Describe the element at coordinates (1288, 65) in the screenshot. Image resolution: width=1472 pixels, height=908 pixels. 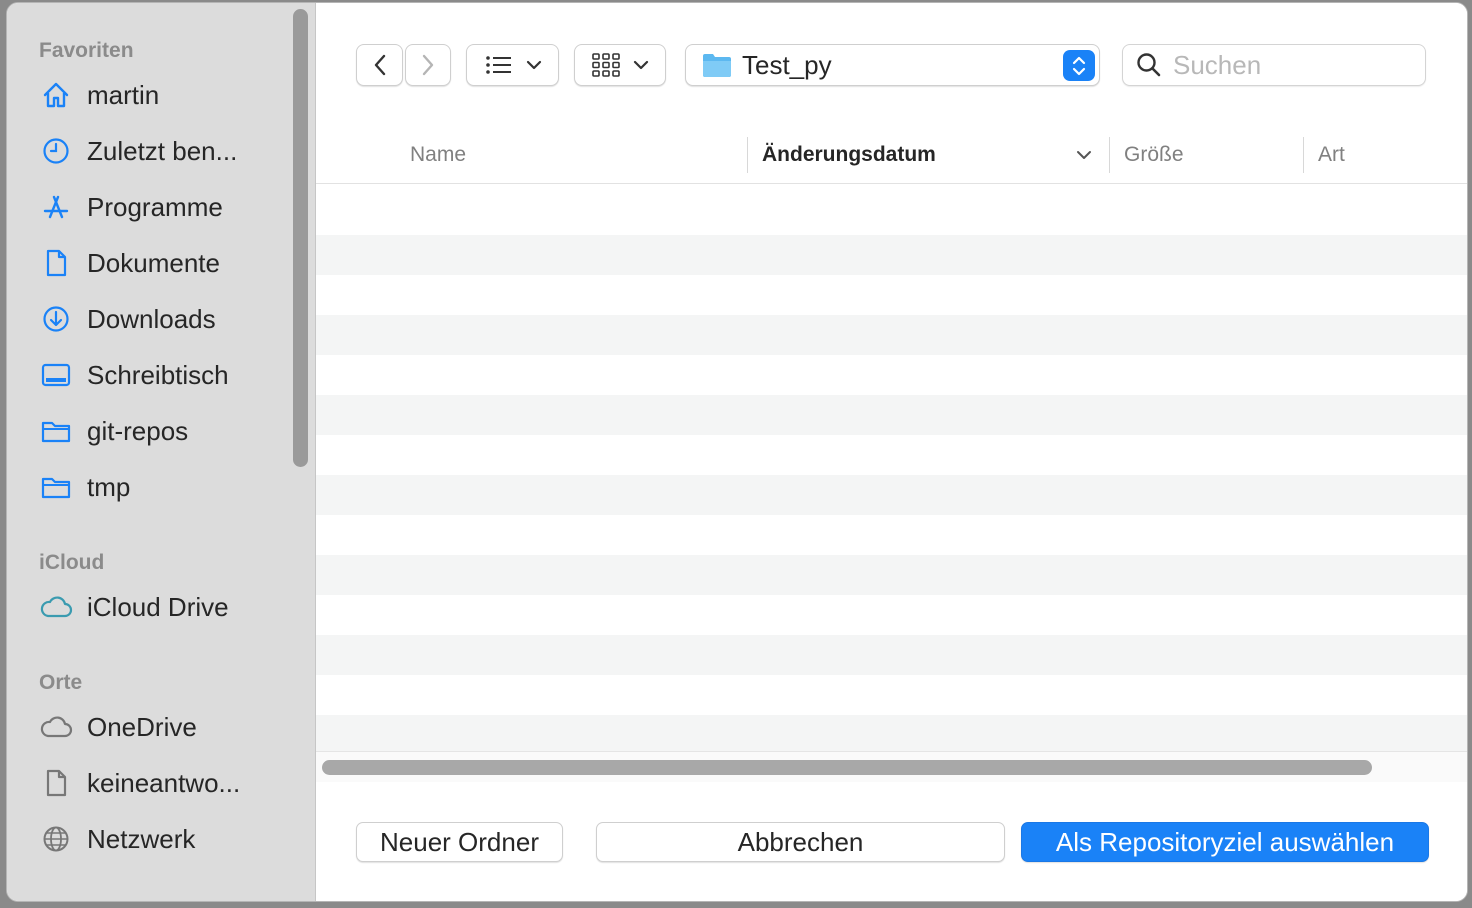
I see `search-input` at that location.